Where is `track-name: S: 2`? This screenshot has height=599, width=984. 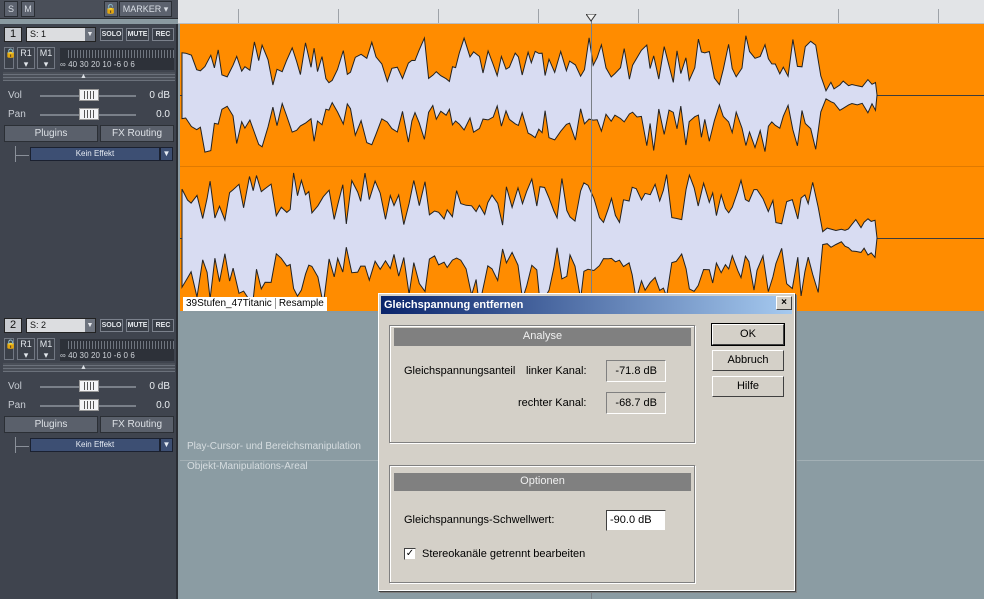
track-name: S: 2 is located at coordinates (38, 325).